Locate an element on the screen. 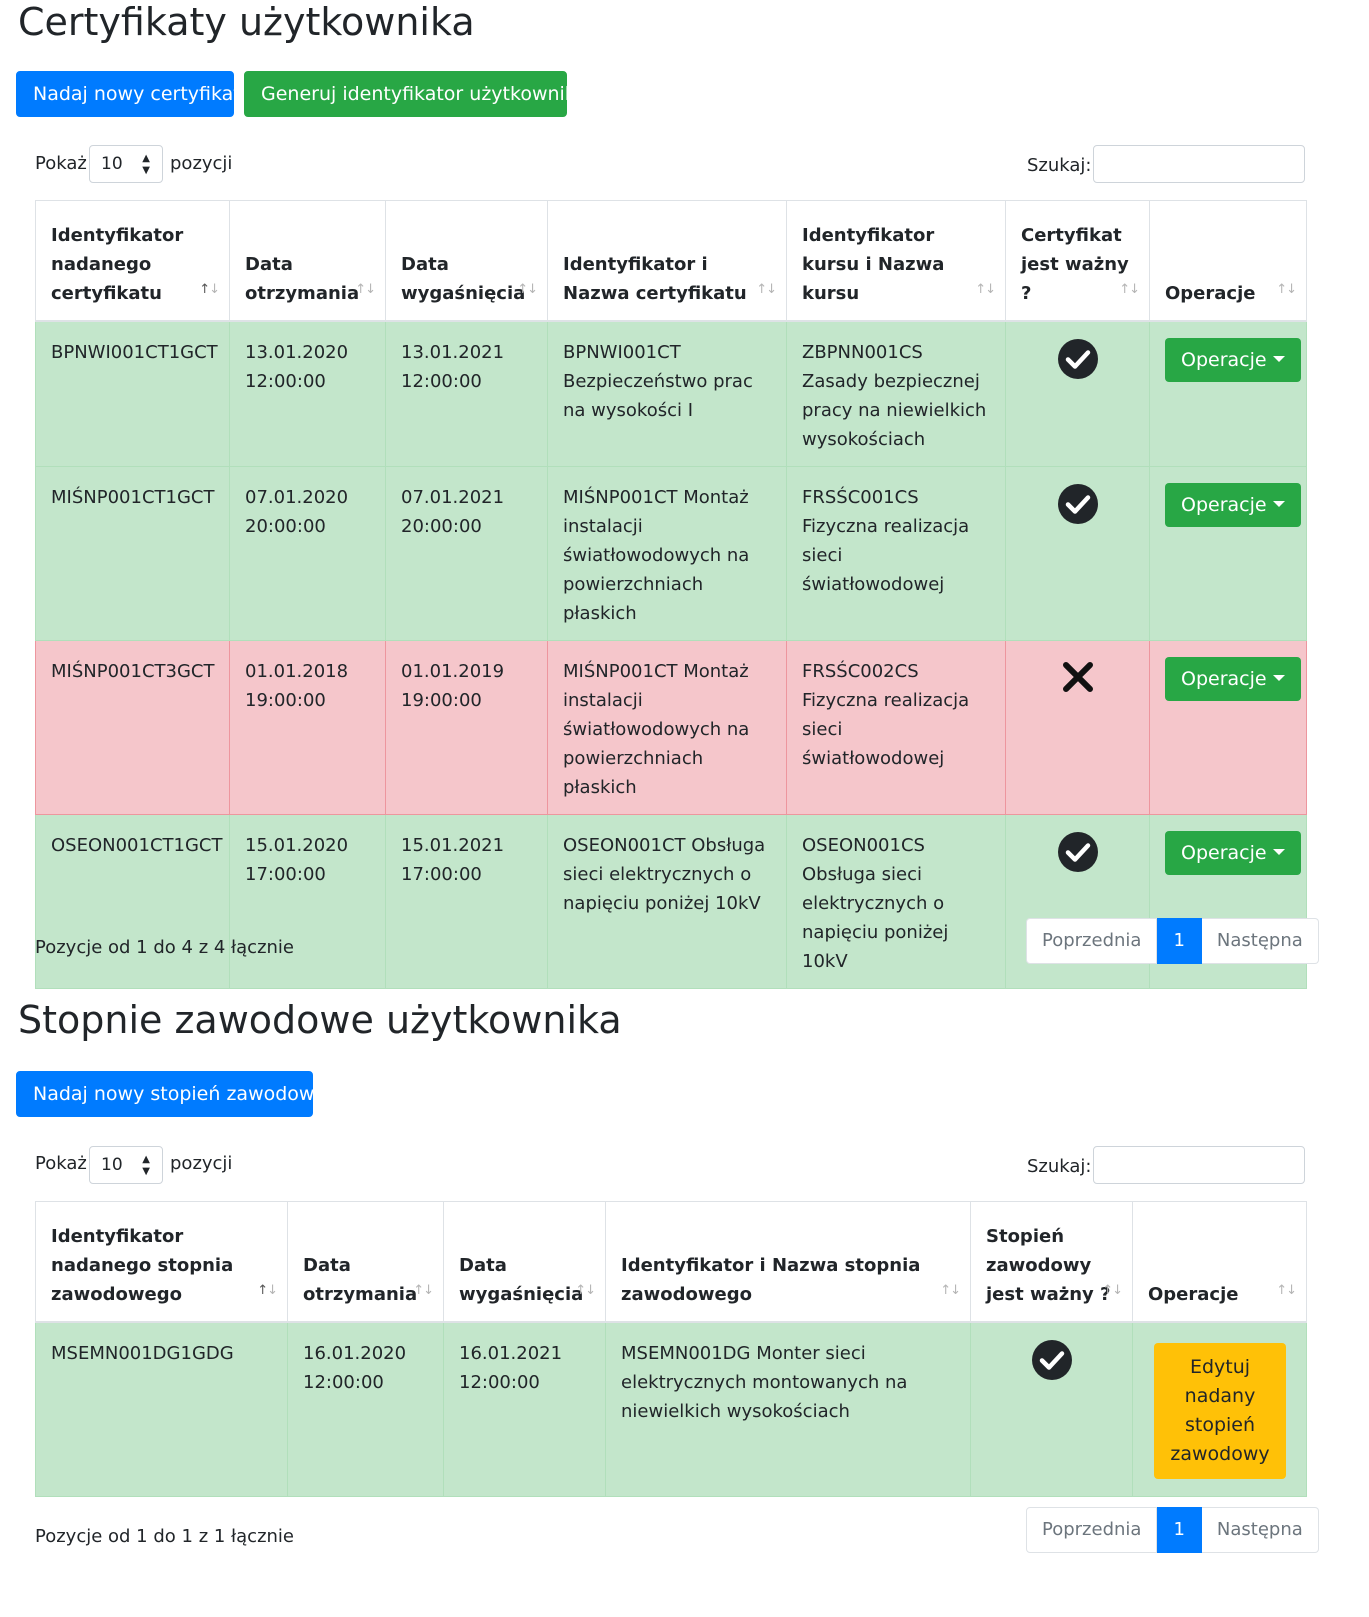  table-info: Pozycje od 1 do 1 z 1 łącznie is located at coordinates (165, 1536).